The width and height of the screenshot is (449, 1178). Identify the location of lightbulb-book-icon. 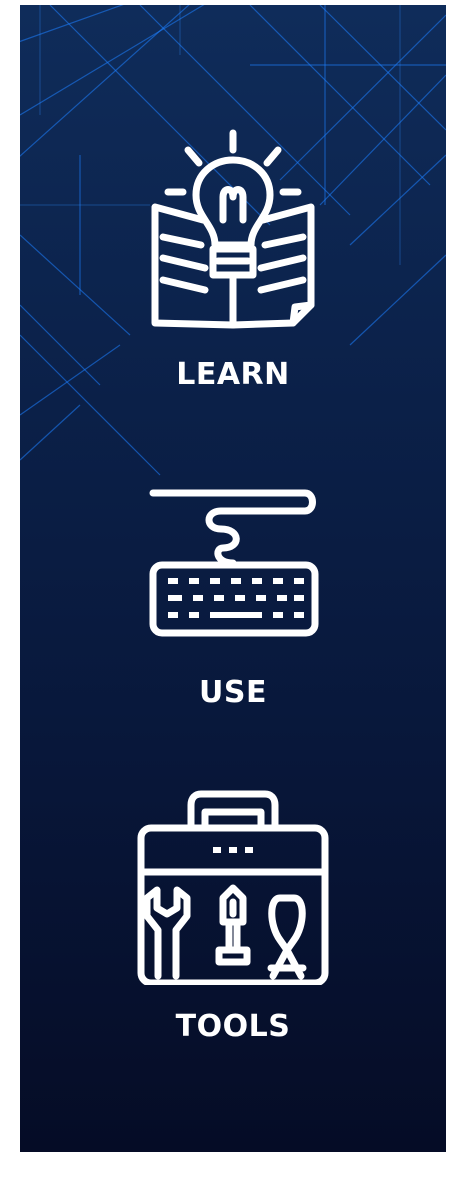
(233, 229).